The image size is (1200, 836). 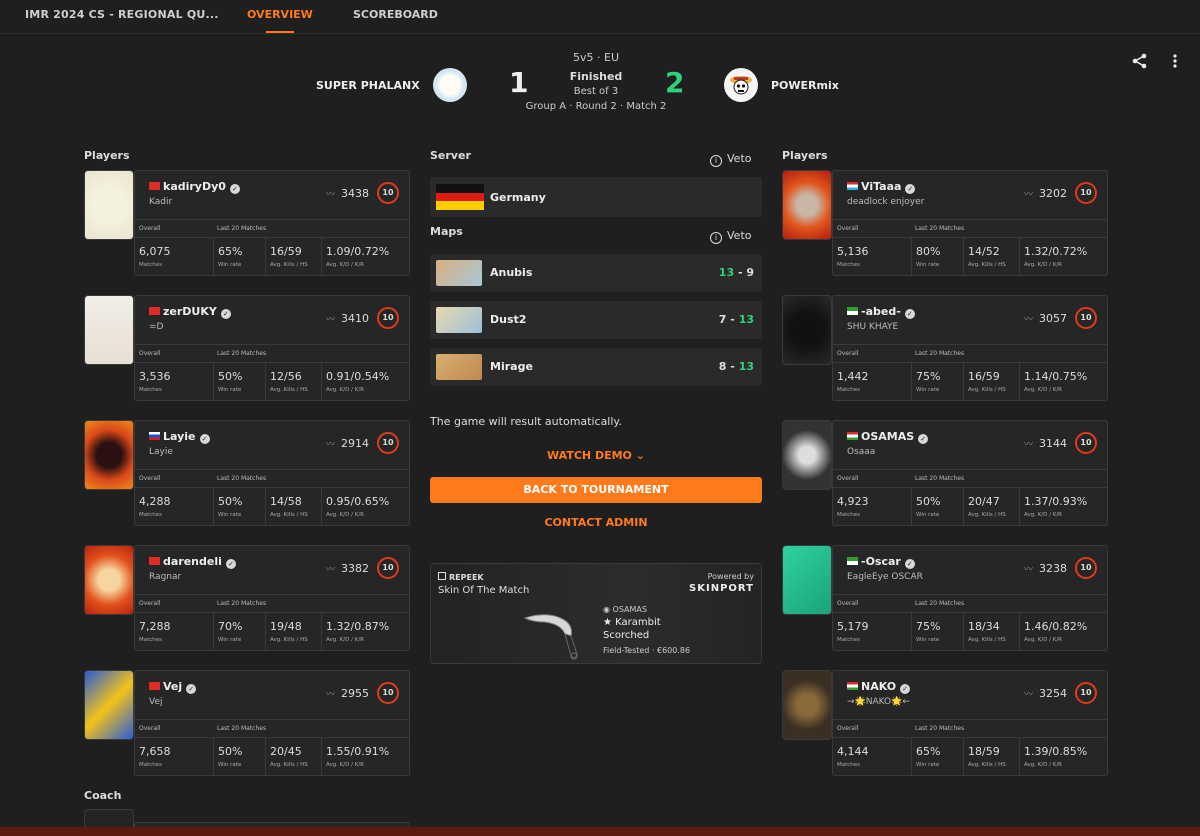 I want to click on player-name-row: kadiryDy0 ✓, so click(x=194, y=187).